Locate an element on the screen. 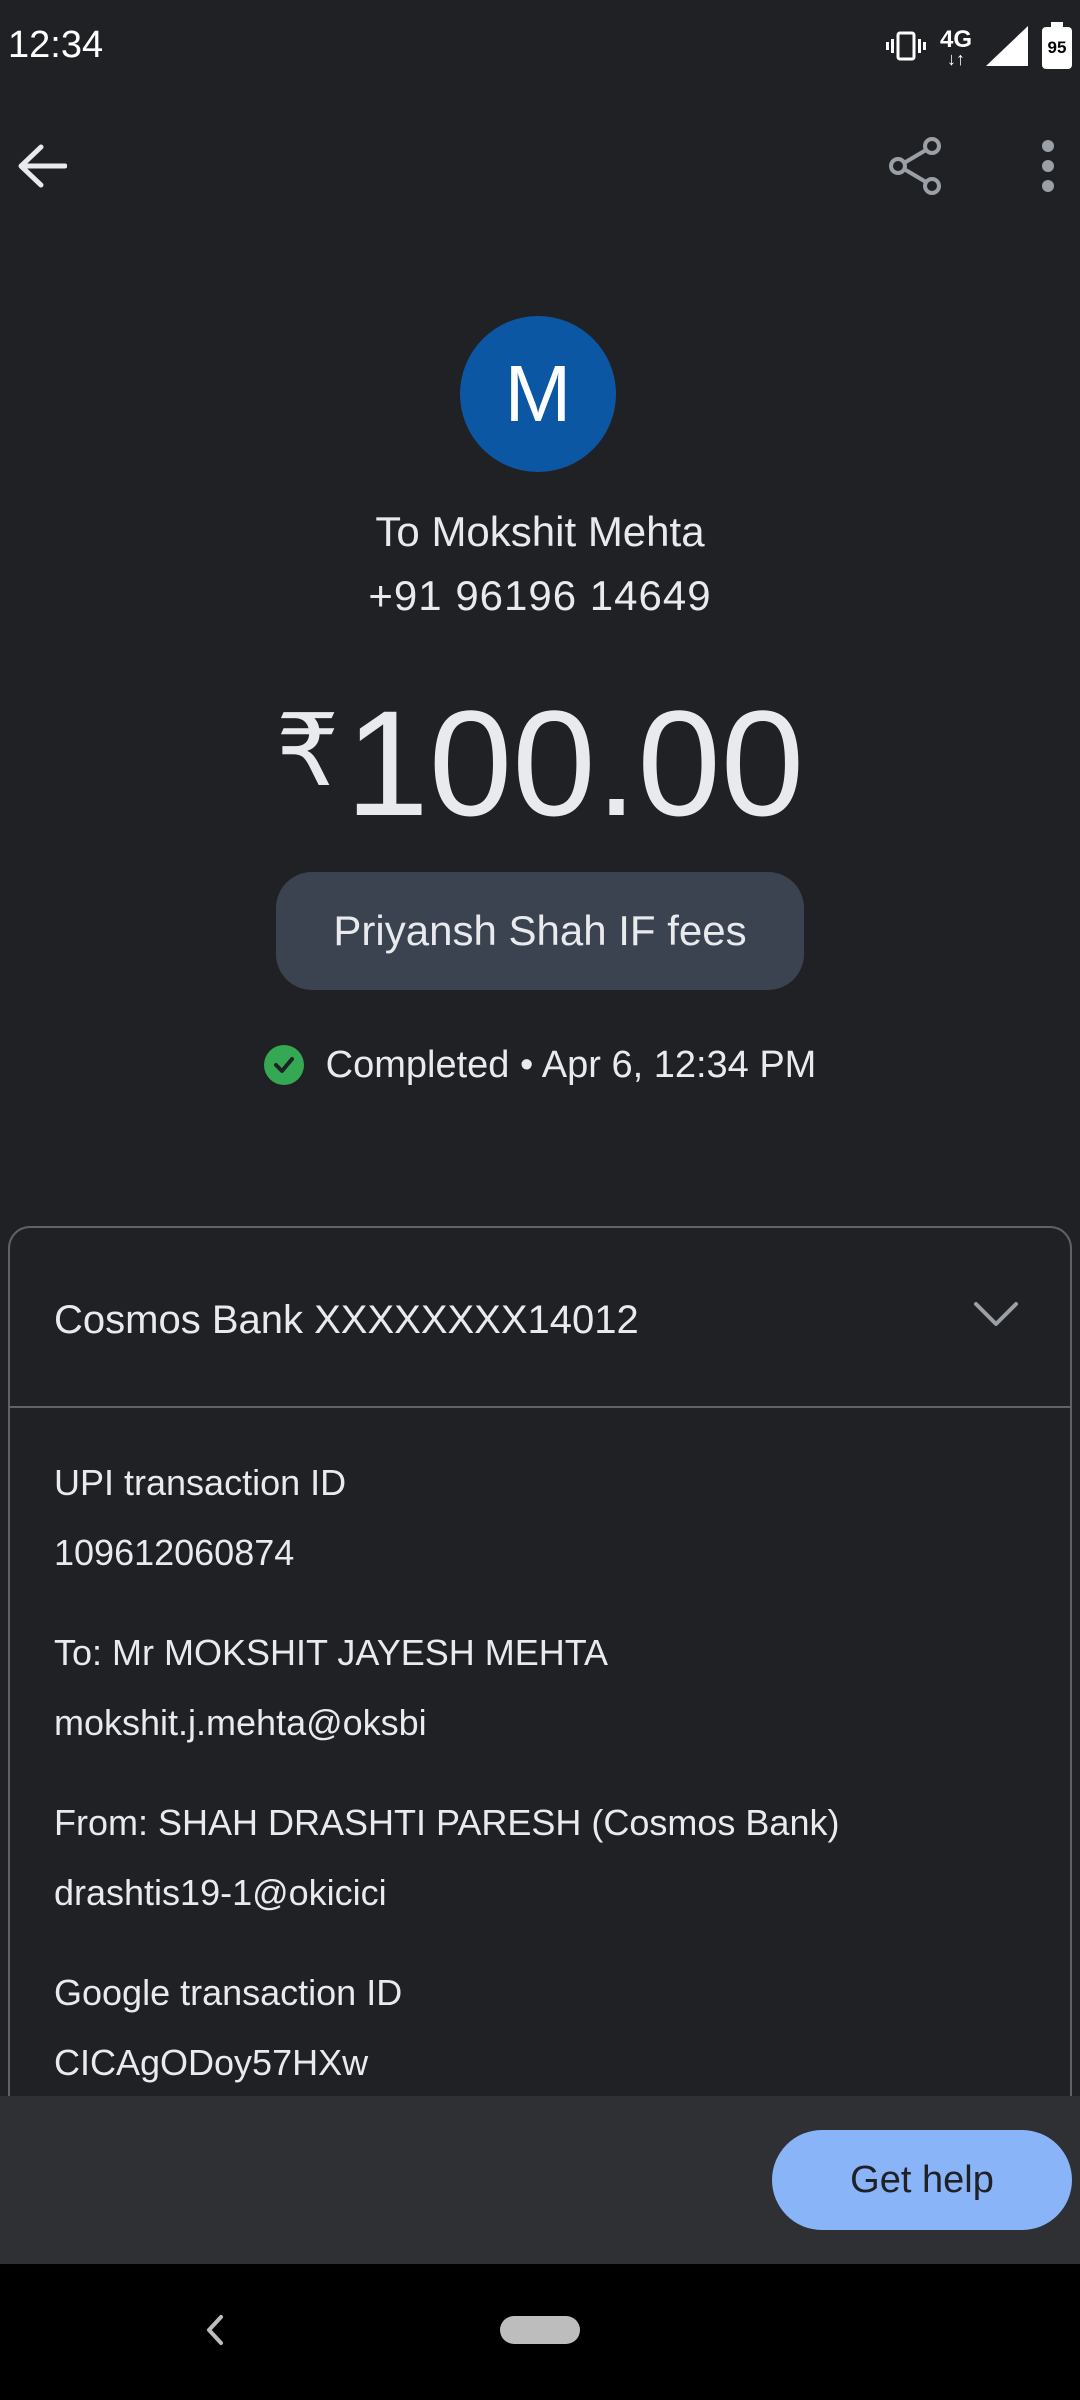 This screenshot has height=2400, width=1080. status-text: Completed is located at coordinates (417, 1064).